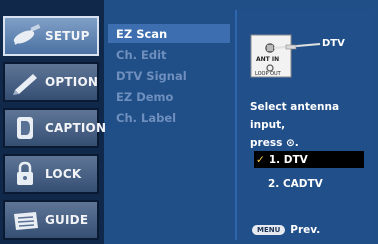 The height and width of the screenshot is (244, 378). Describe the element at coordinates (72, 82) in the screenshot. I see `sidebar-item-label: OPTION` at that location.